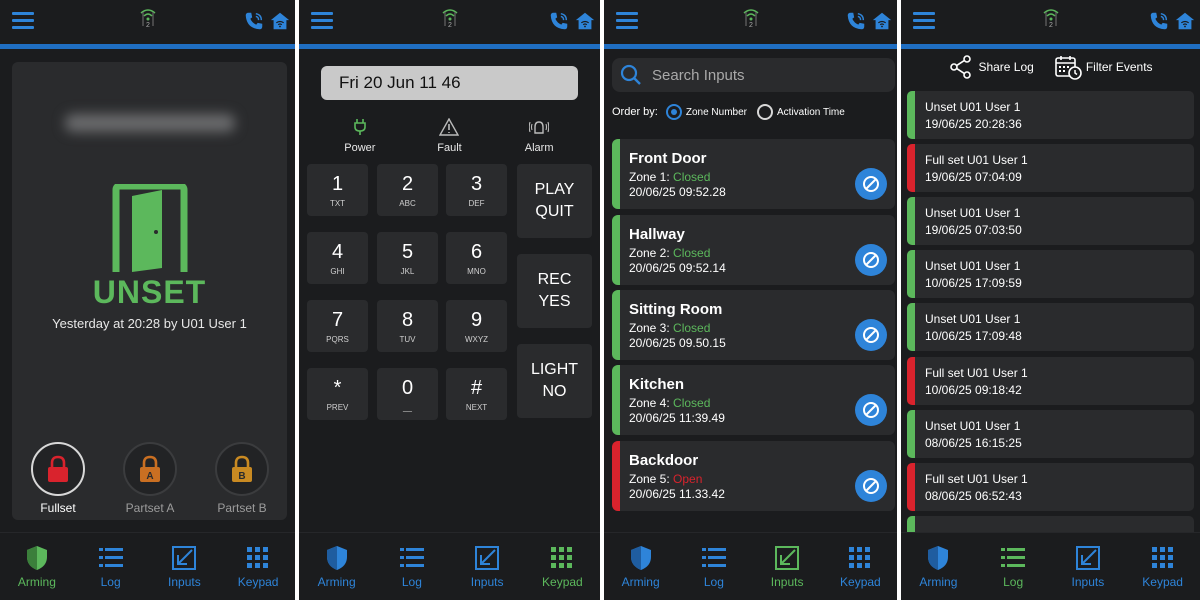 Image resolution: width=1200 pixels, height=600 pixels. Describe the element at coordinates (407, 394) in the screenshot. I see `key-0: 0 __` at that location.